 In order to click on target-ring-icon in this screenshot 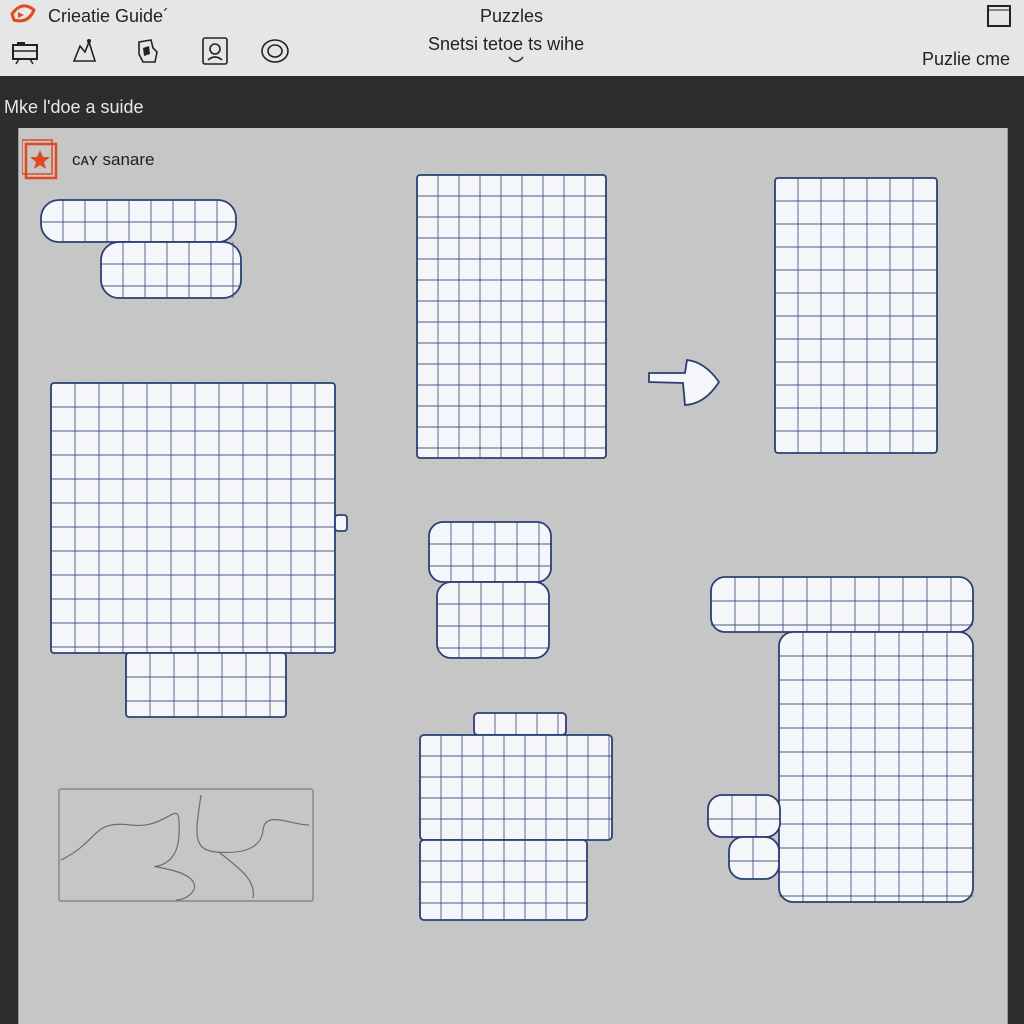, I will do `click(275, 51)`.